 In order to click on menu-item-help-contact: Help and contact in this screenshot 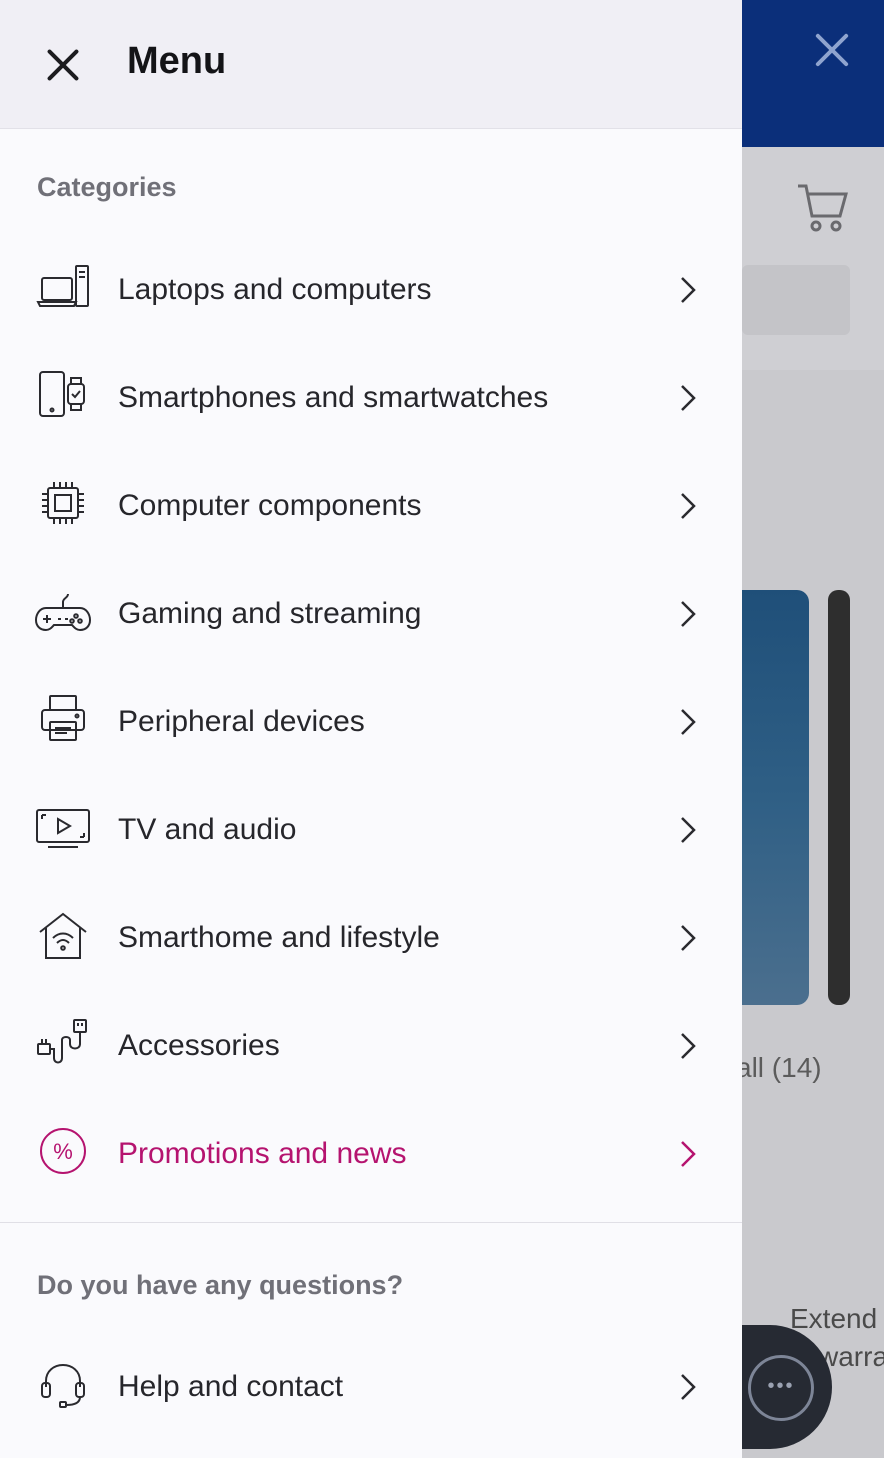, I will do `click(371, 1387)`.